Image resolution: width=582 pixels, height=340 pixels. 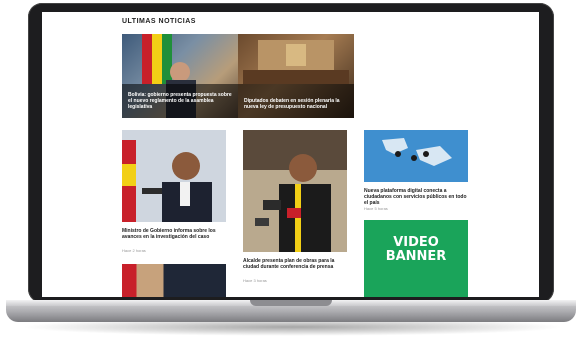 I want to click on video-banner-line-2: BANNER, so click(x=416, y=256).